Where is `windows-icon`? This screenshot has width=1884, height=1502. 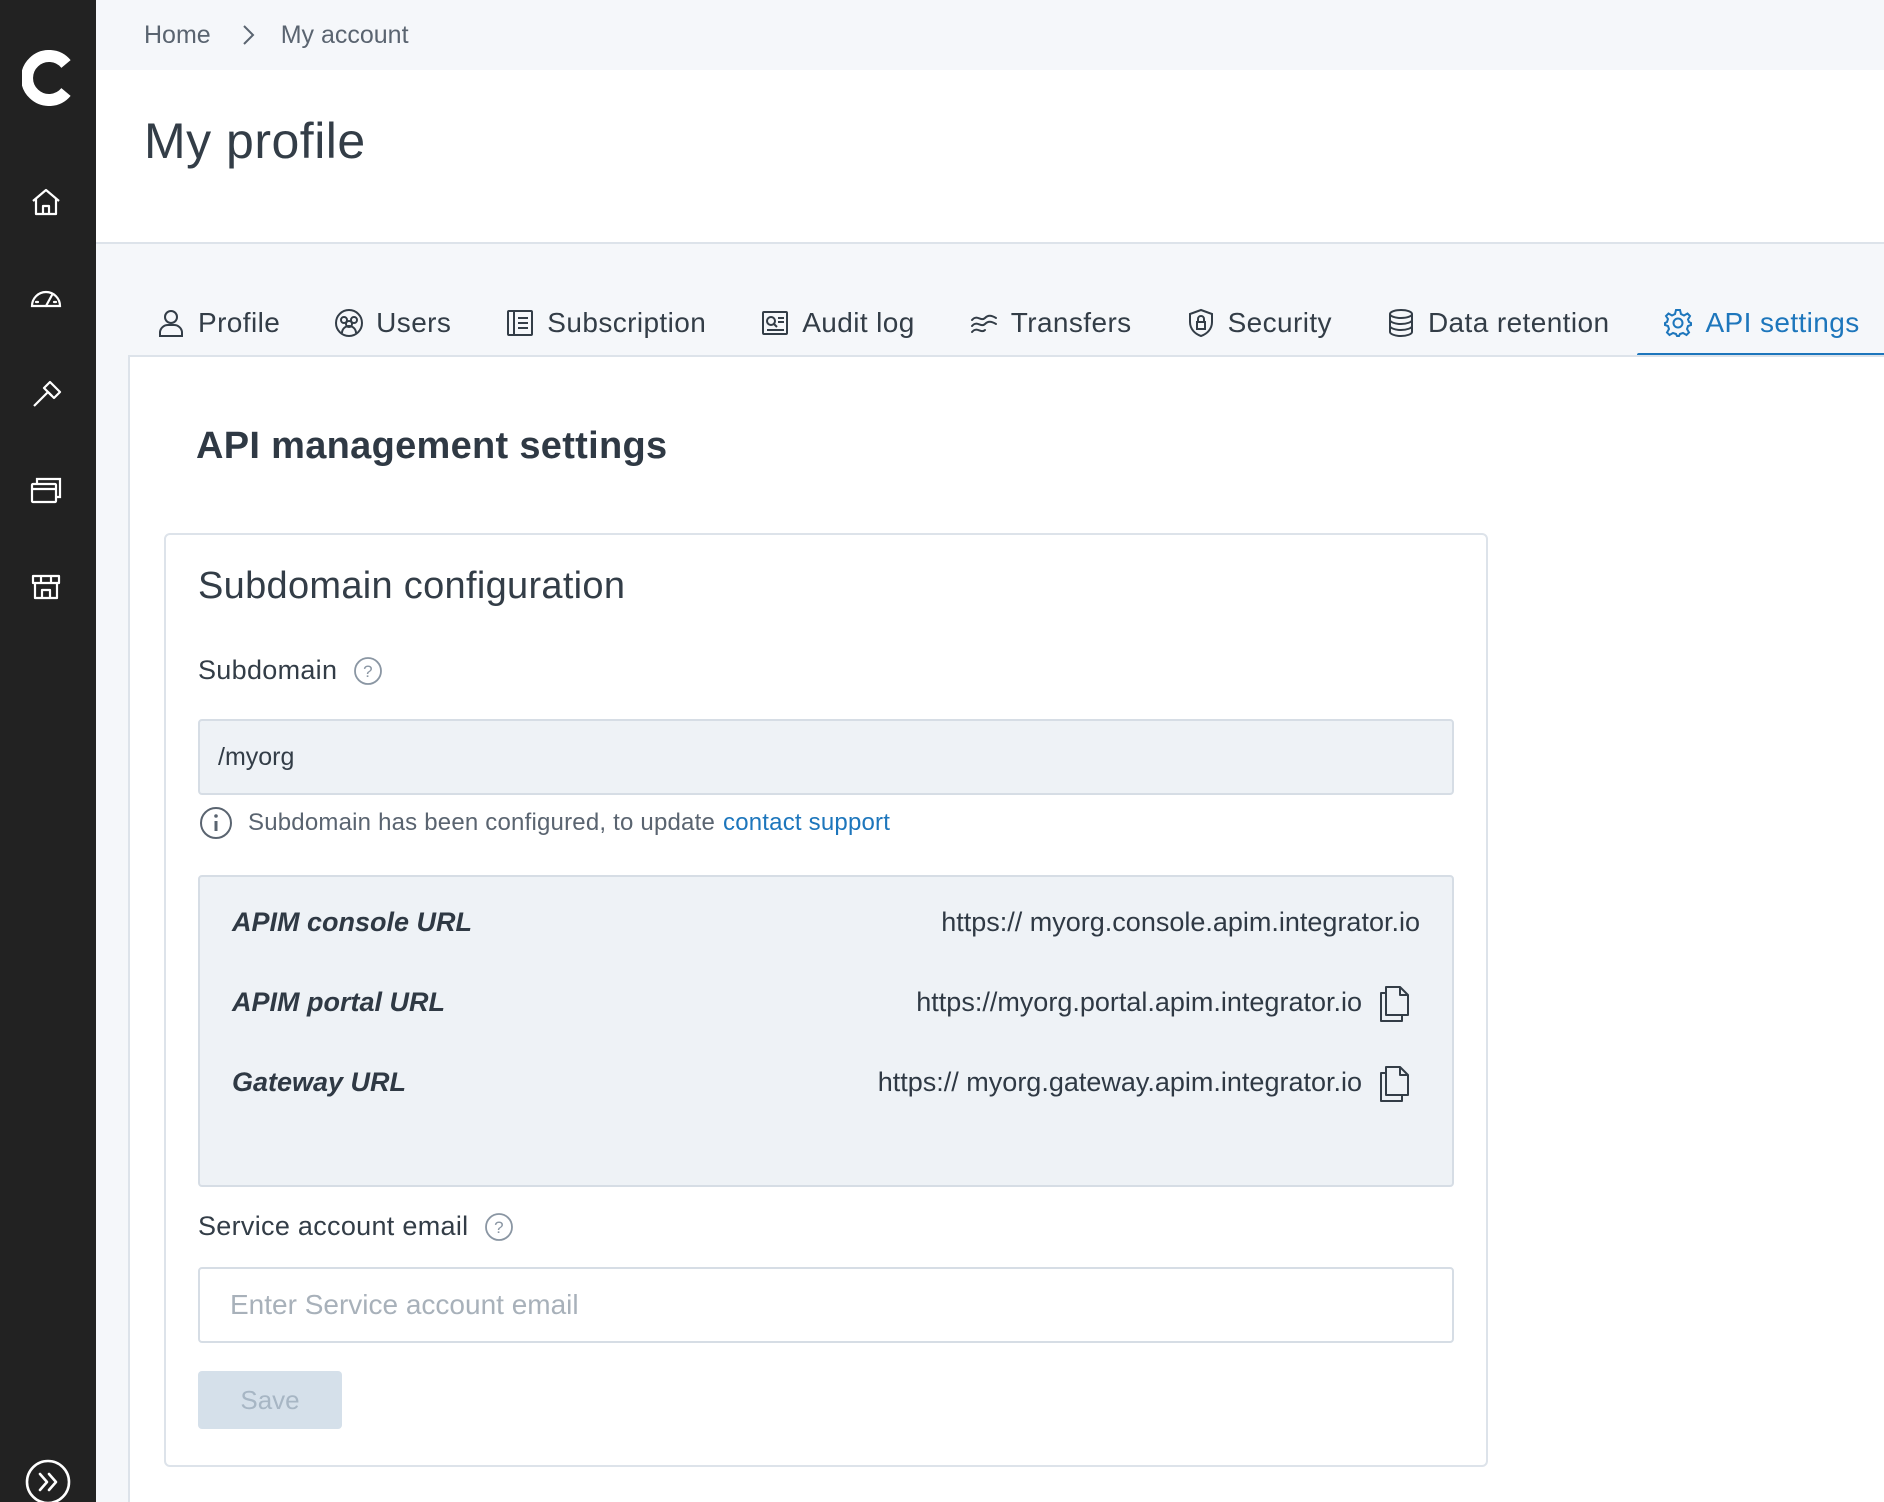 windows-icon is located at coordinates (46, 490).